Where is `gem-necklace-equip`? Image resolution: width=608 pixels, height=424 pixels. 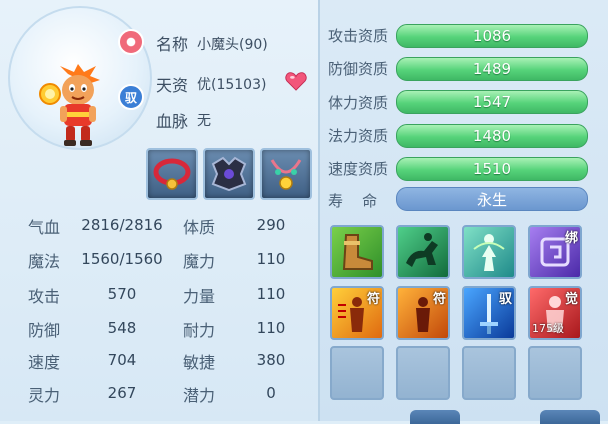 gem-necklace-equip is located at coordinates (286, 174).